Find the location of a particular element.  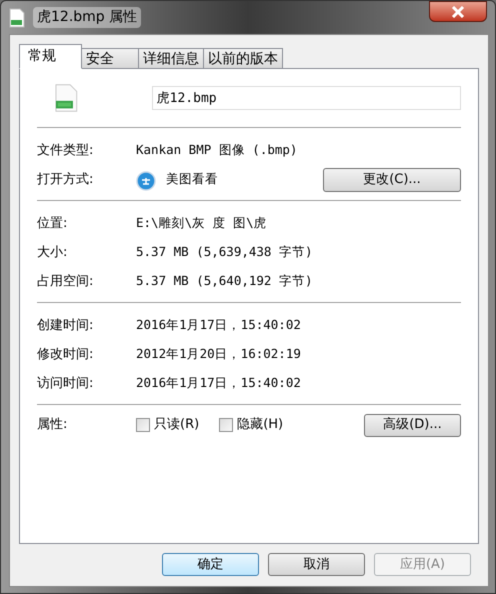

file-icon is located at coordinates (17, 18).